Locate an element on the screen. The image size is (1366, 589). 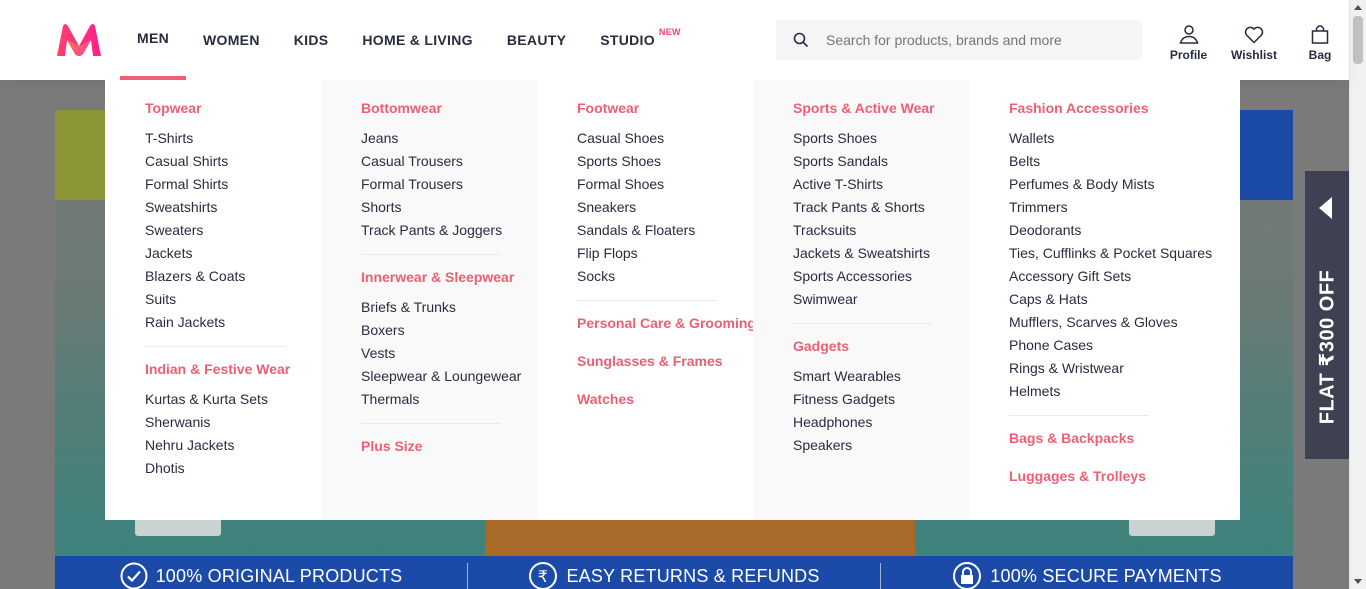
submenu-item: Casual Shirts is located at coordinates (213, 161).